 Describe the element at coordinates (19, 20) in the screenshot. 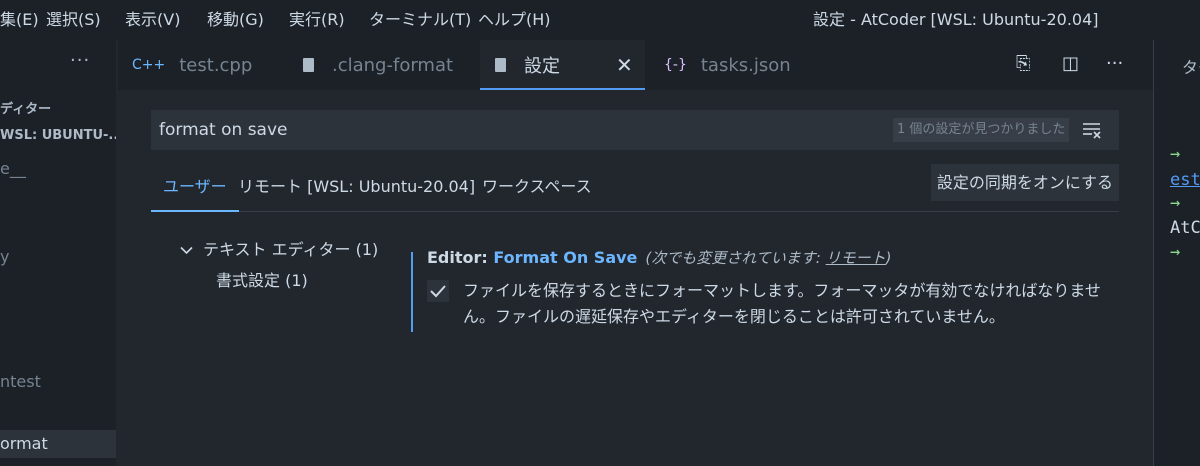

I see `menu-edit: 集(E)` at that location.